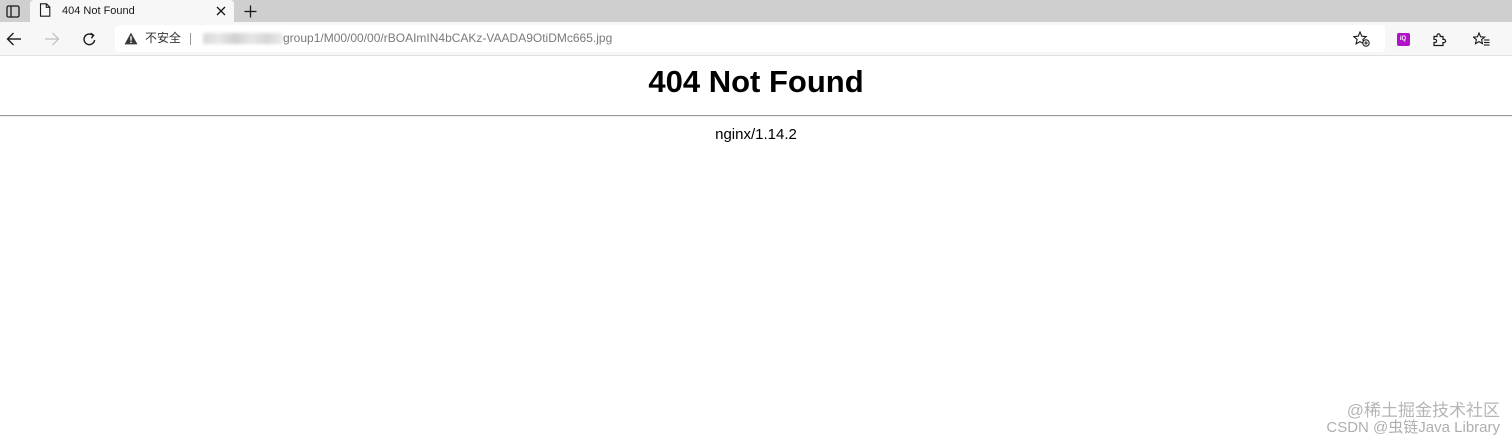  What do you see at coordinates (250, 11) in the screenshot?
I see `new-tab-icon` at bounding box center [250, 11].